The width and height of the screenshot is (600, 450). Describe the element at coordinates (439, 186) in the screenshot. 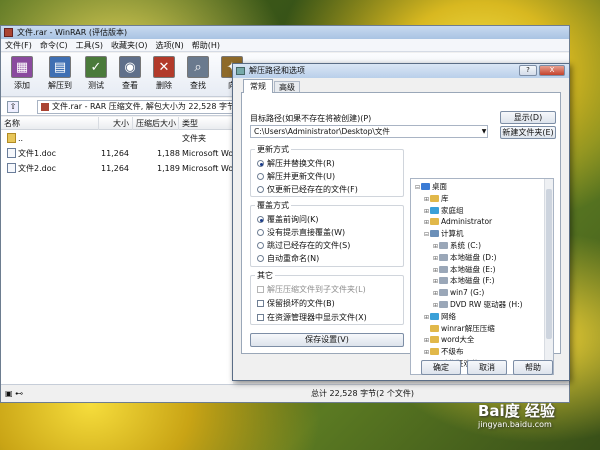

I see `tree-item-label: 桌面` at that location.